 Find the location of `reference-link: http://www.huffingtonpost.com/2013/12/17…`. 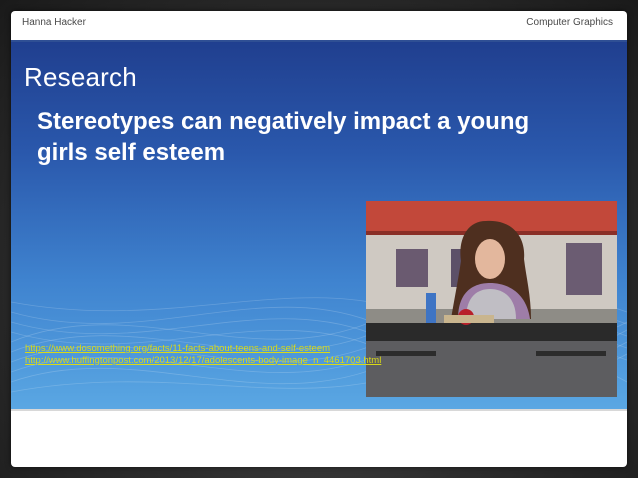

reference-link: http://www.huffingtonpost.com/2013/12/17… is located at coordinates (215, 361).